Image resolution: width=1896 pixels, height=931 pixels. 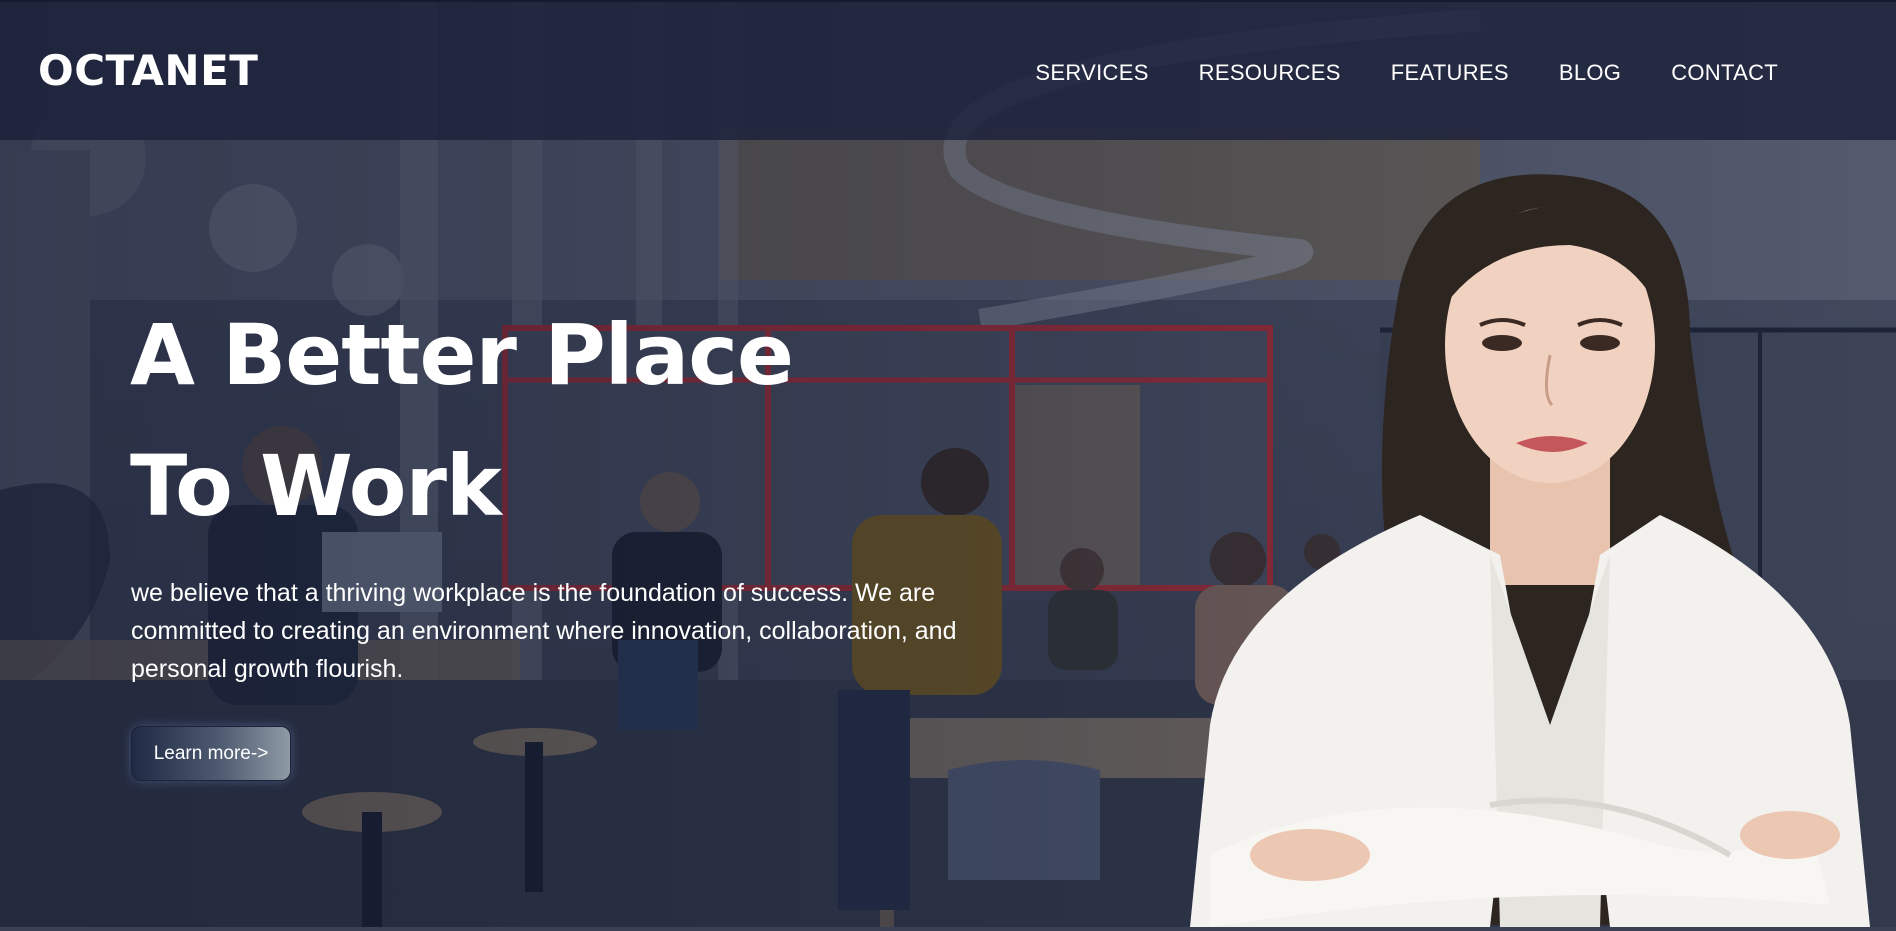 I want to click on hero-title-line-2: To Work, so click(x=316, y=486).